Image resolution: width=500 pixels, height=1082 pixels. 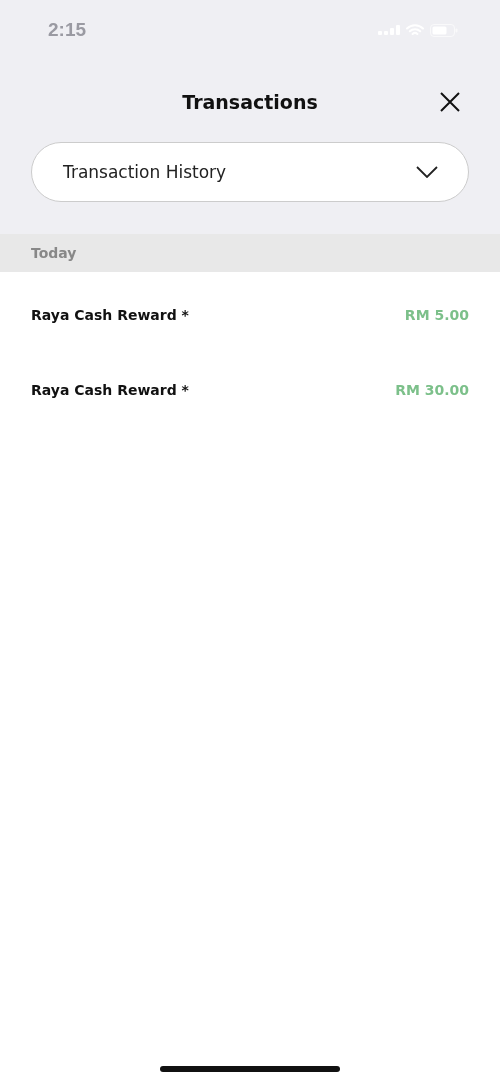 What do you see at coordinates (250, 253) in the screenshot?
I see `section-header: Today` at bounding box center [250, 253].